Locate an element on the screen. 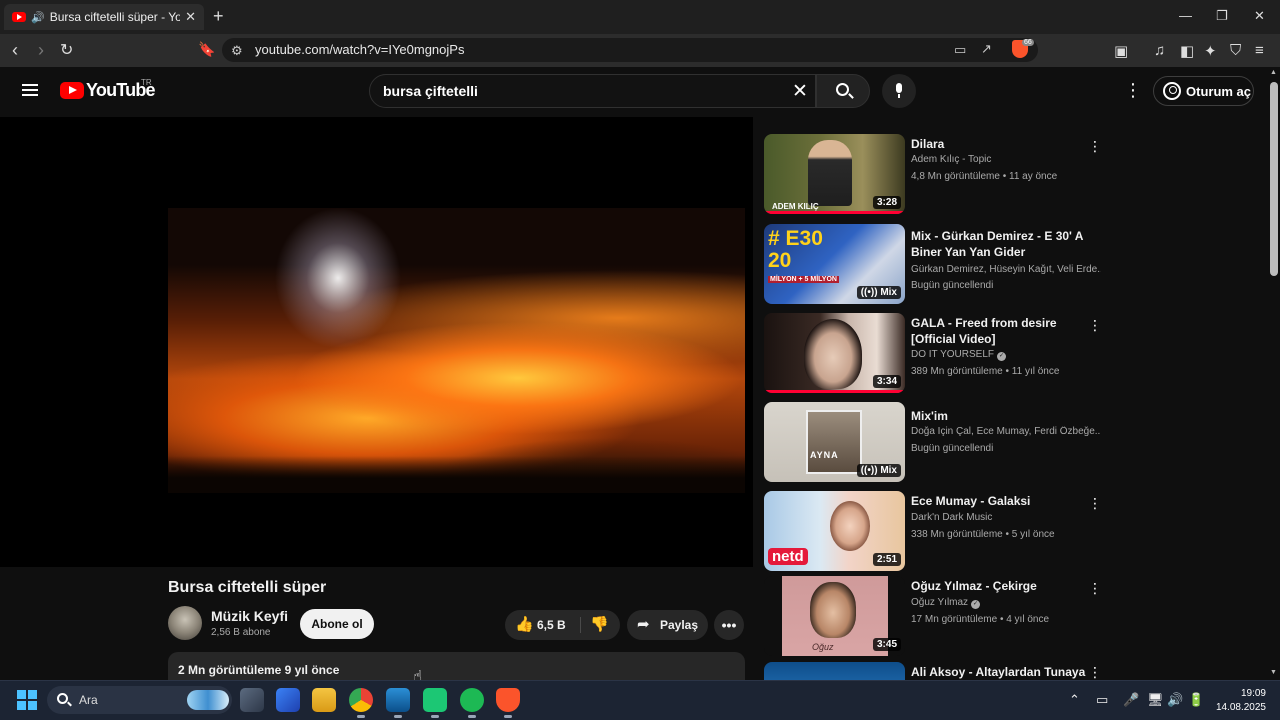 The image size is (1280, 720). battery-icon: 🔋 is located at coordinates (1196, 700).